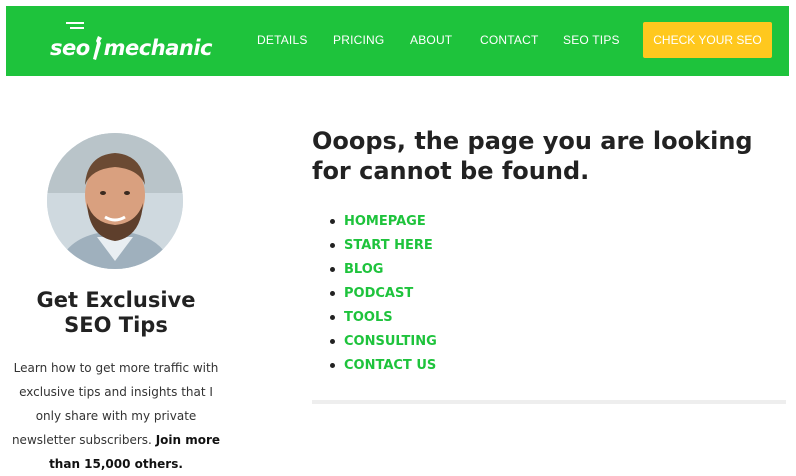  What do you see at coordinates (390, 365) in the screenshot?
I see `link-contact-us: CONTACT US` at bounding box center [390, 365].